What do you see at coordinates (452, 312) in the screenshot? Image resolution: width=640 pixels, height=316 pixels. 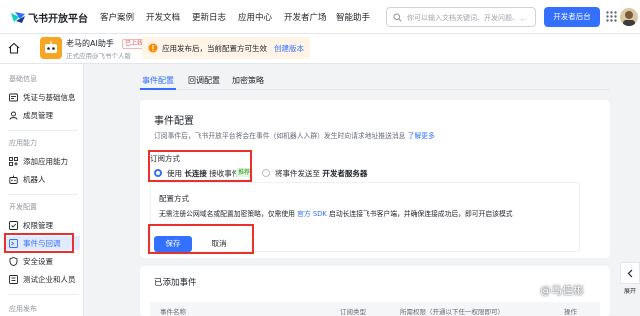 I see `column-required-permissions: 所需权限（开通以下任一权限即可）` at bounding box center [452, 312].